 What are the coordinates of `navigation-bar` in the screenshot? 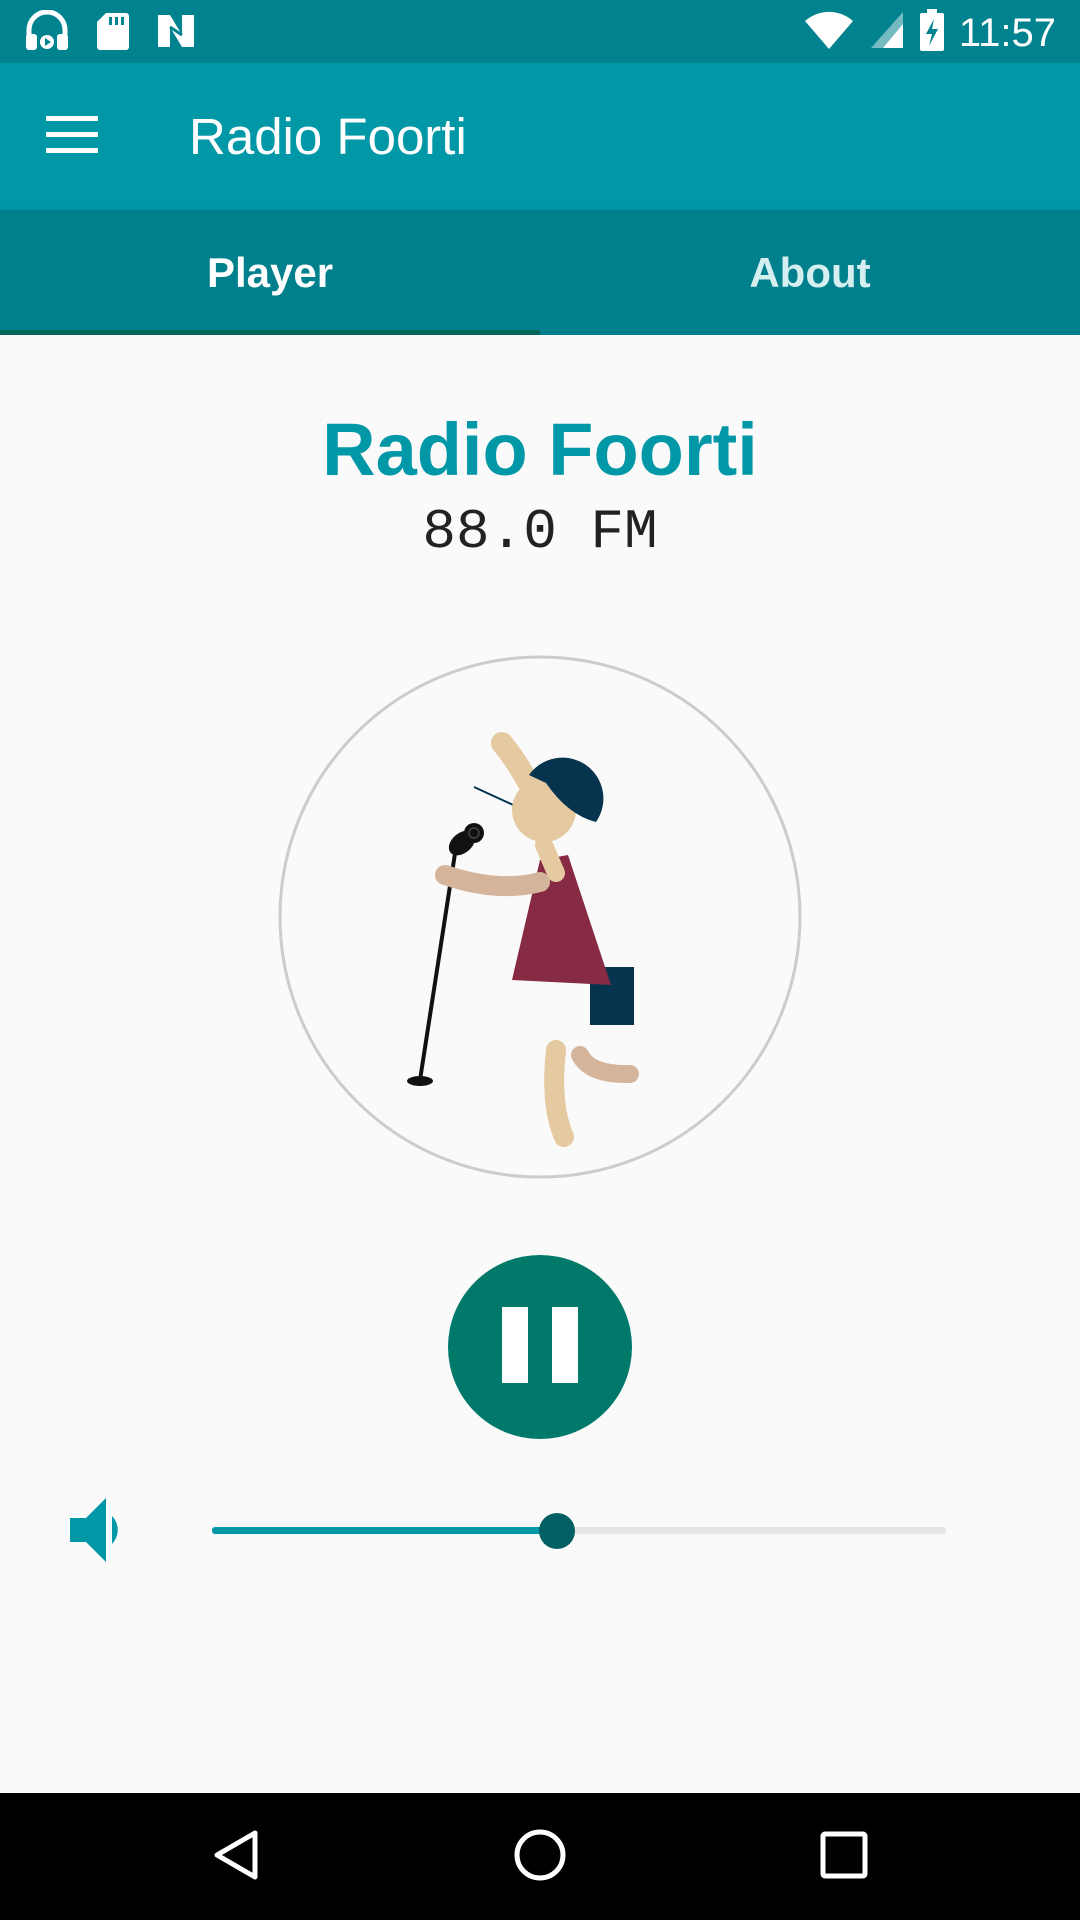 It's located at (540, 1856).